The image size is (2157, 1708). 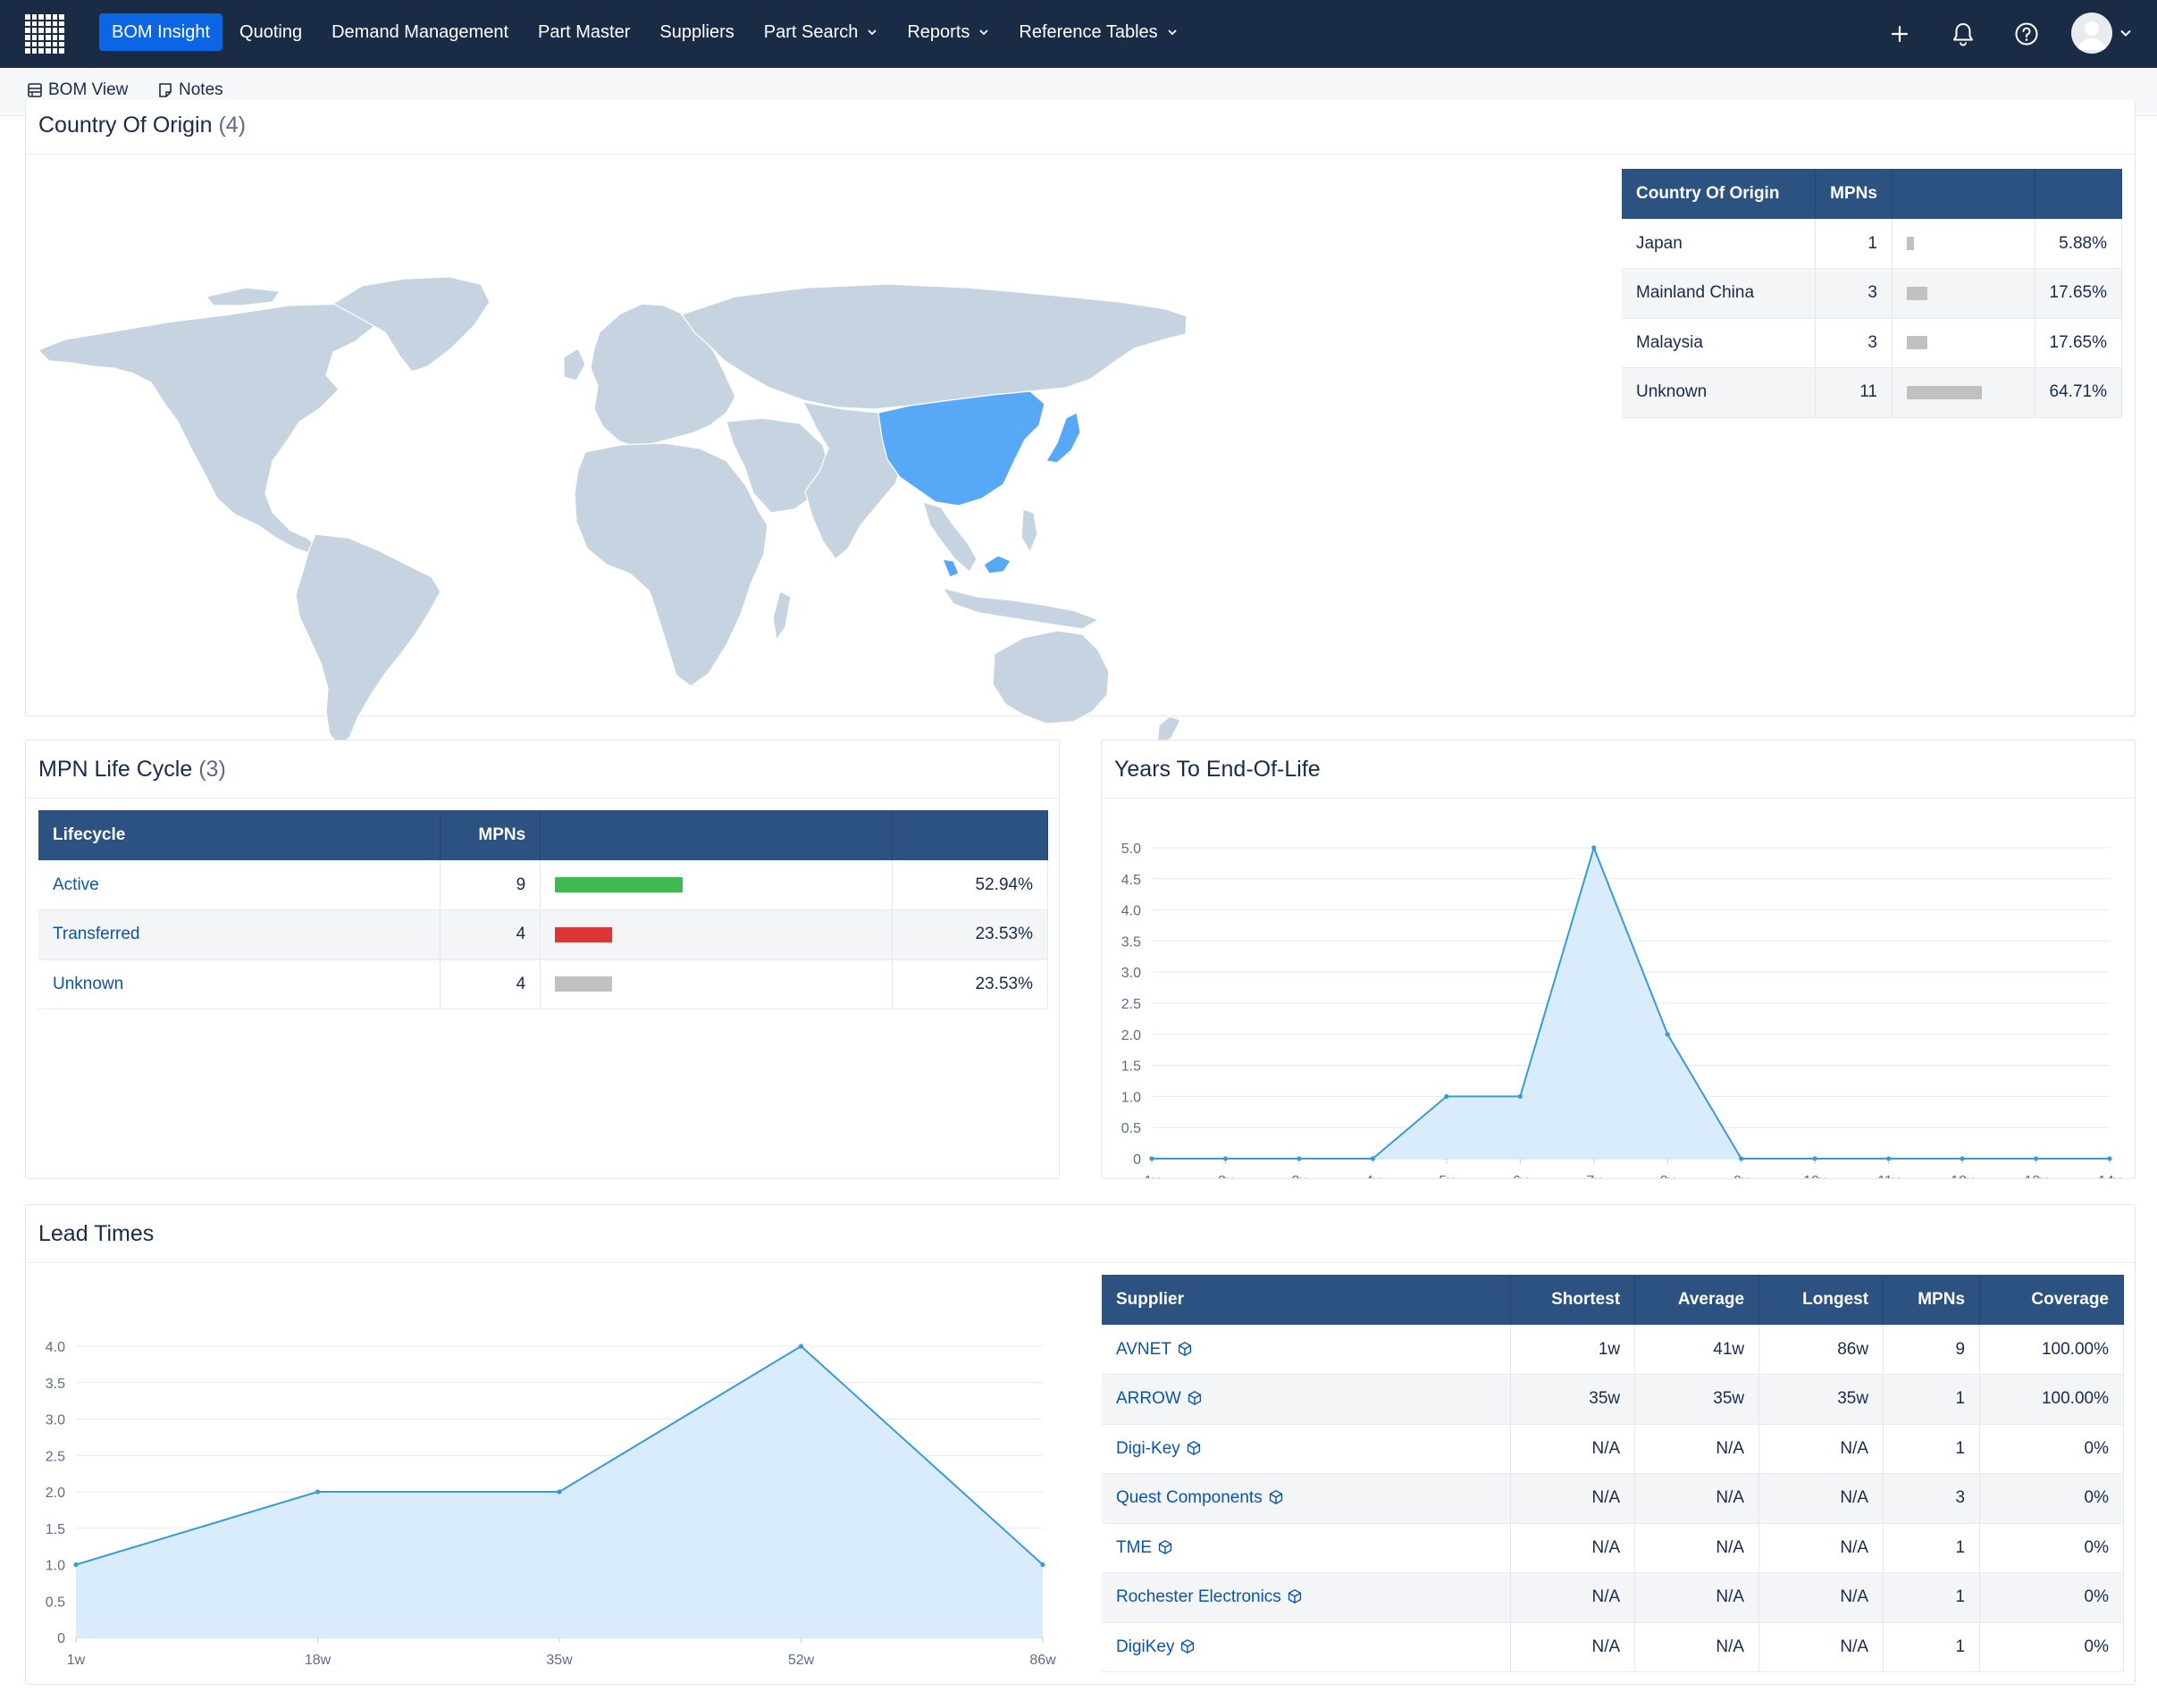 I want to click on south-america, so click(x=368, y=639).